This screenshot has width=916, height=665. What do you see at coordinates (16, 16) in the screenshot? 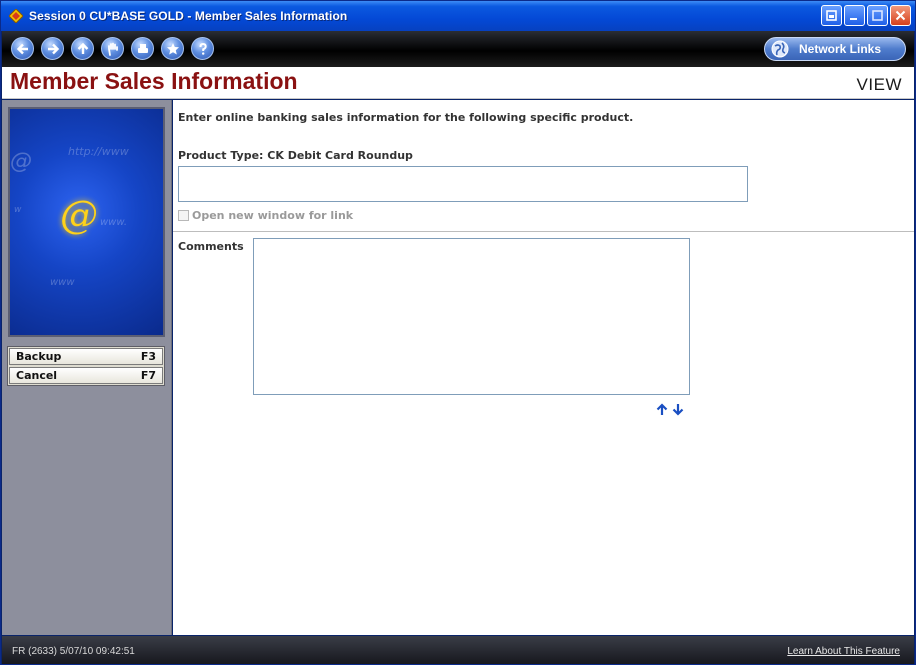
I see `app-icon` at bounding box center [16, 16].